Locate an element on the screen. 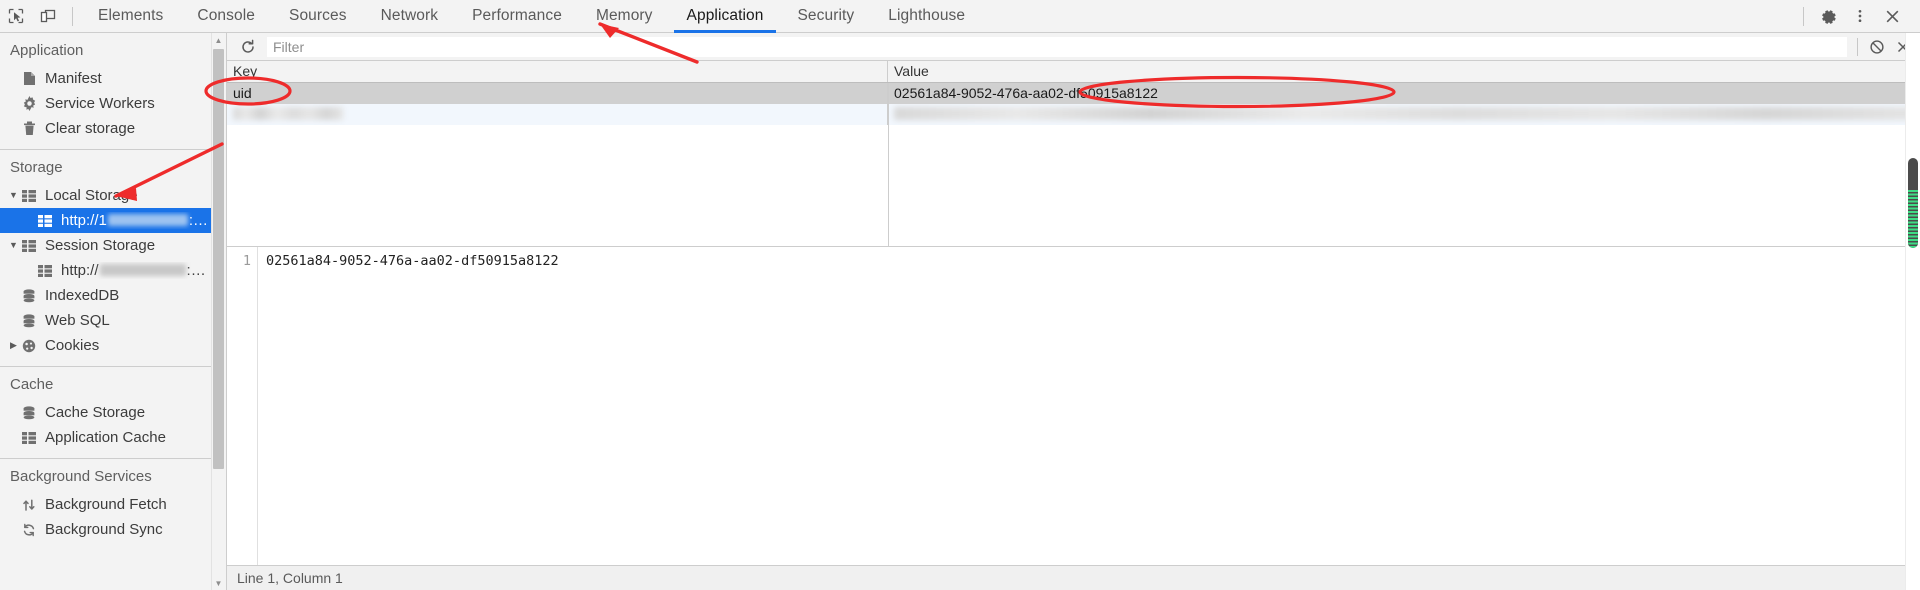 The image size is (1920, 590). tab-lighthouse: Lighthouse is located at coordinates (926, 16).